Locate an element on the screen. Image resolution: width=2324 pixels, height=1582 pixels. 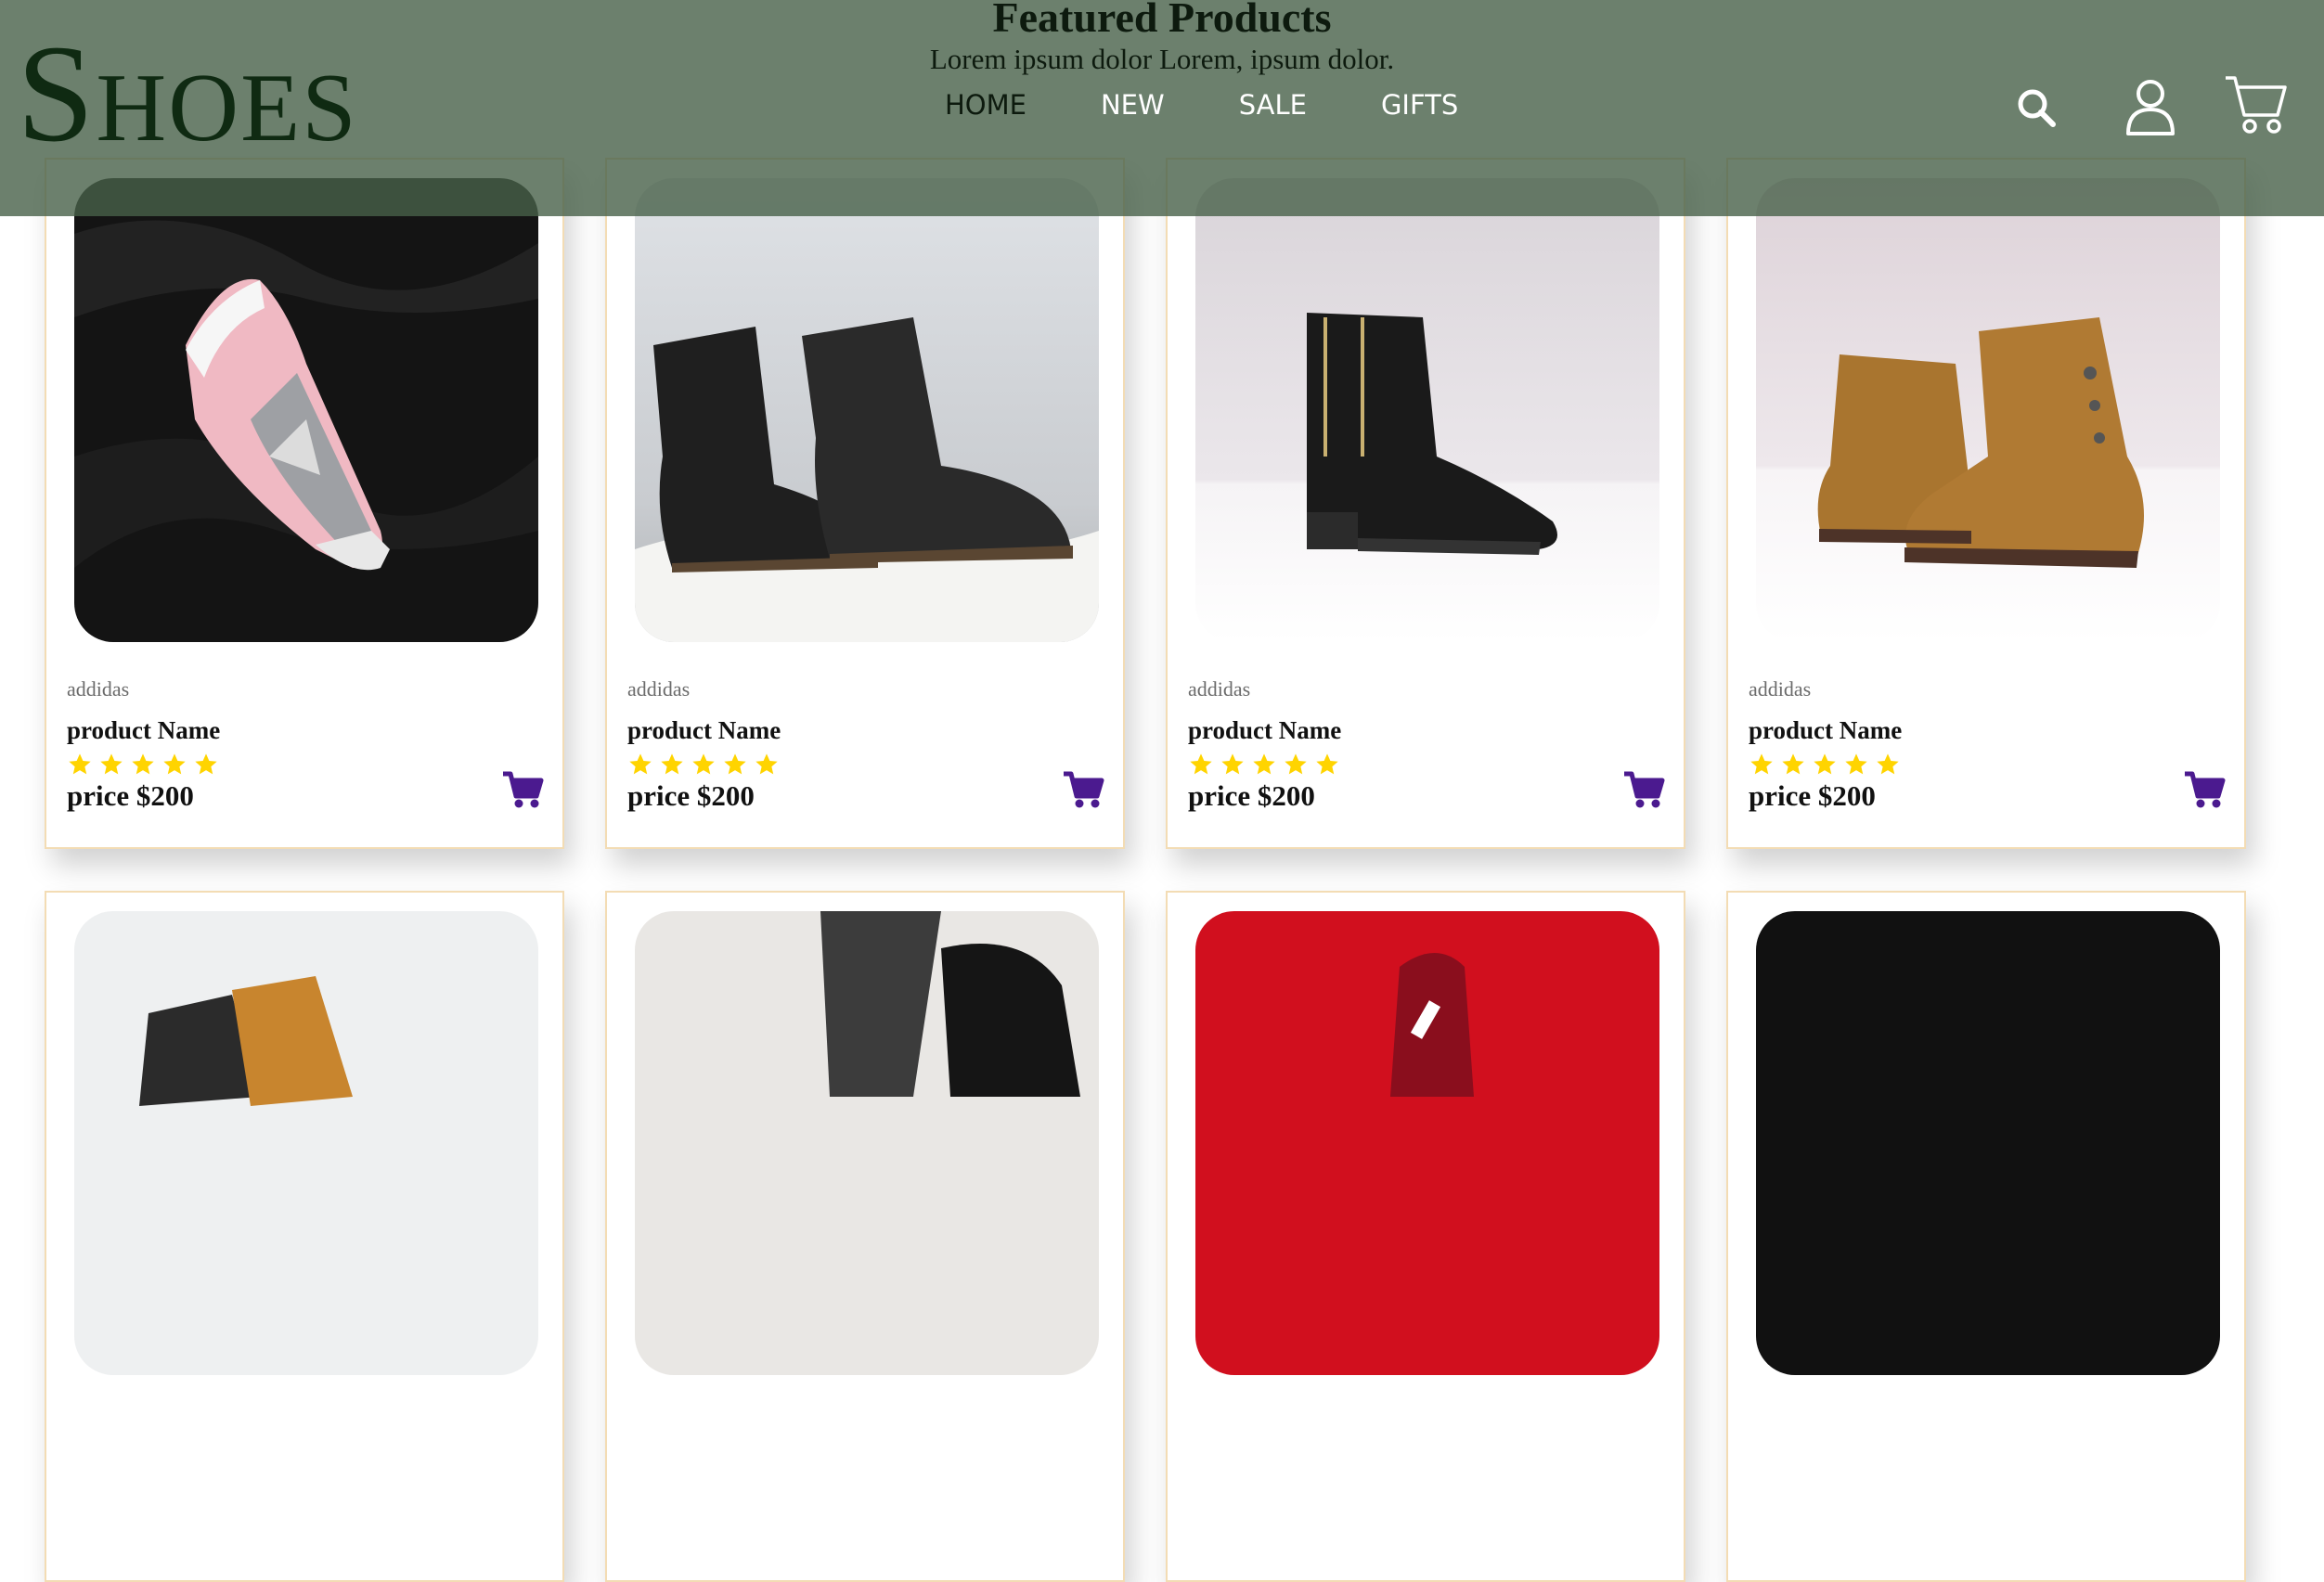
page-title: Featured Products is located at coordinates (1162, 20).